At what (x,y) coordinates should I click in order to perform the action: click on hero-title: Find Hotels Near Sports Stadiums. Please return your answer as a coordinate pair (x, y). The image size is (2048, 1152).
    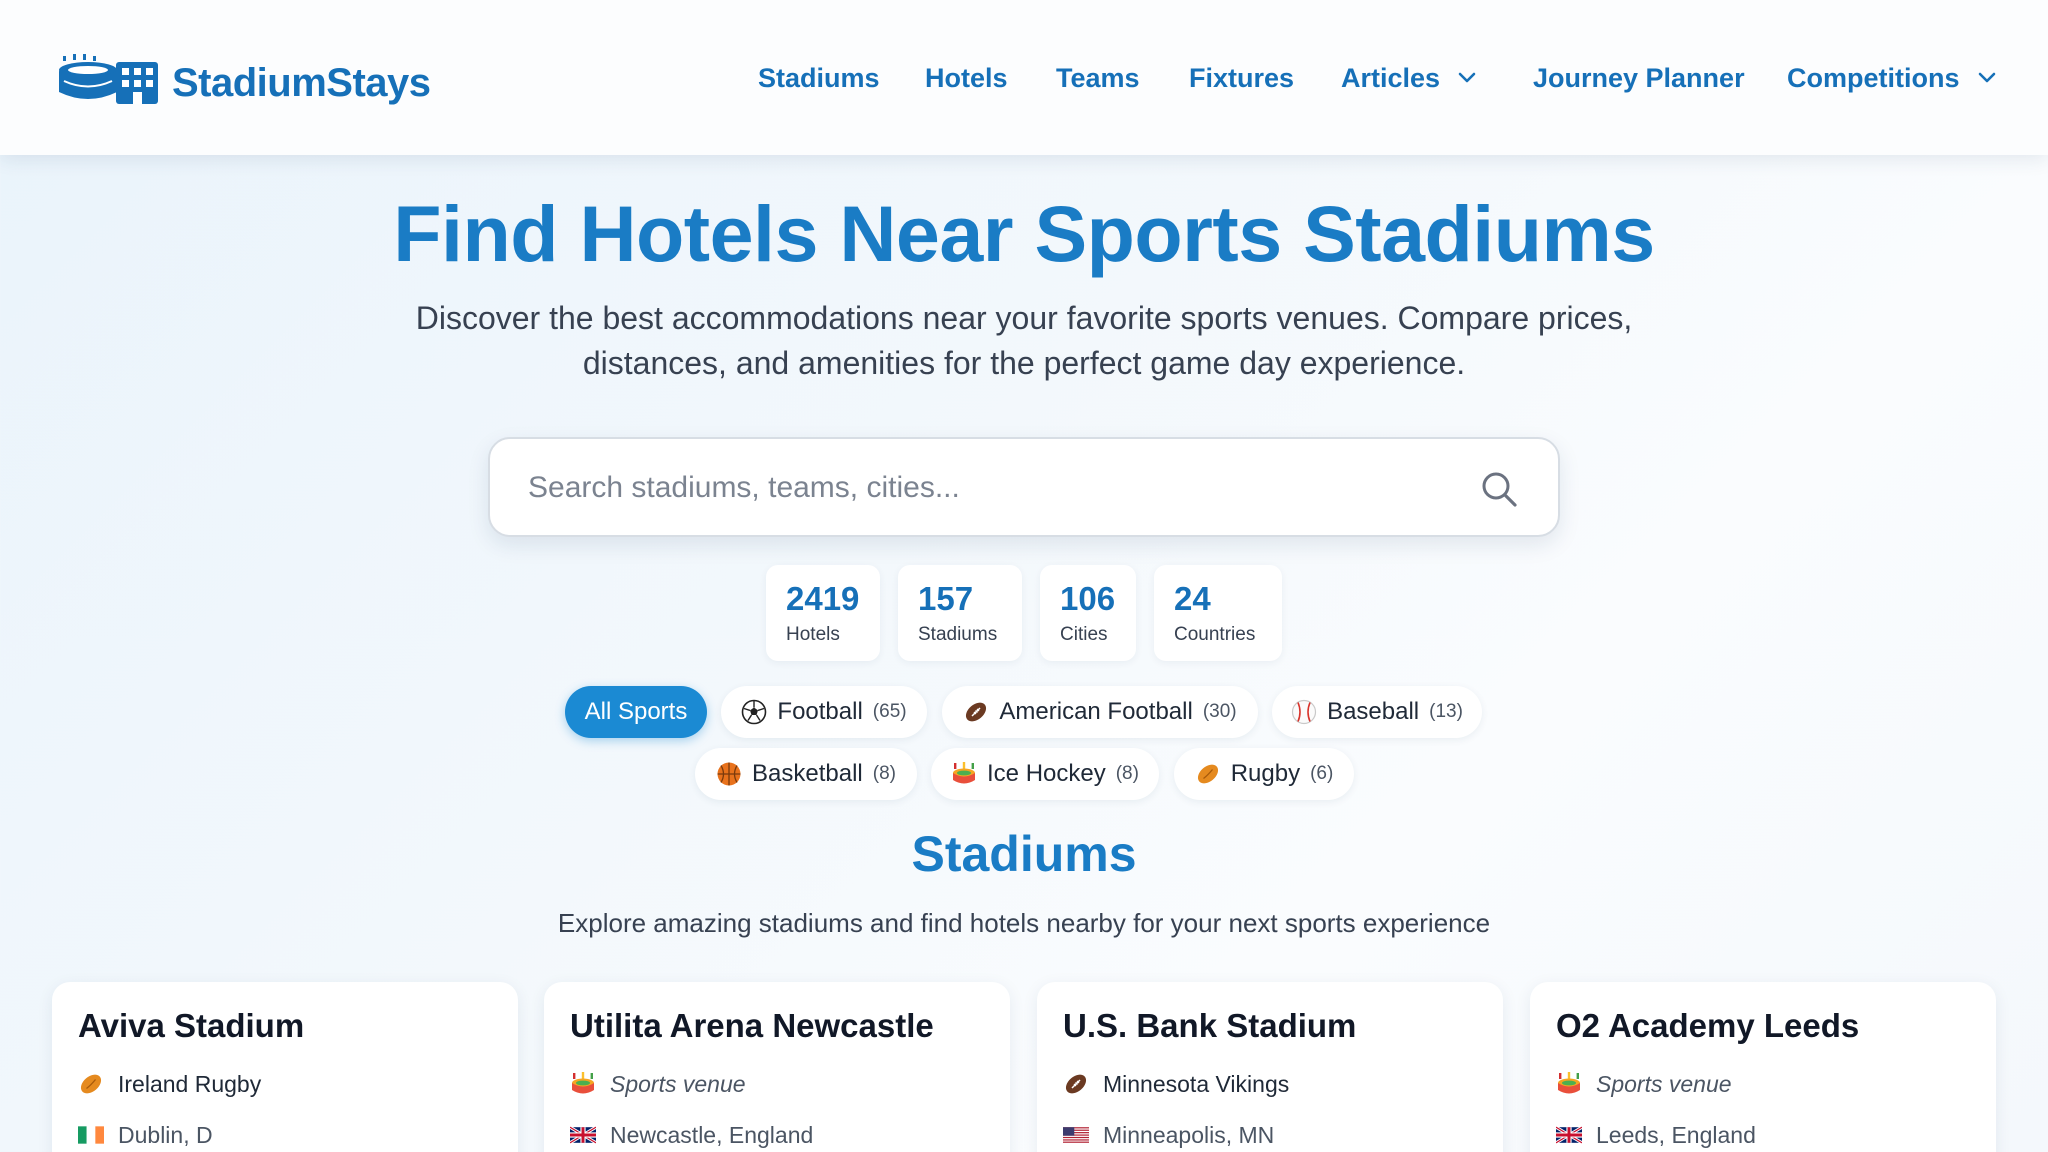
    Looking at the image, I should click on (1024, 233).